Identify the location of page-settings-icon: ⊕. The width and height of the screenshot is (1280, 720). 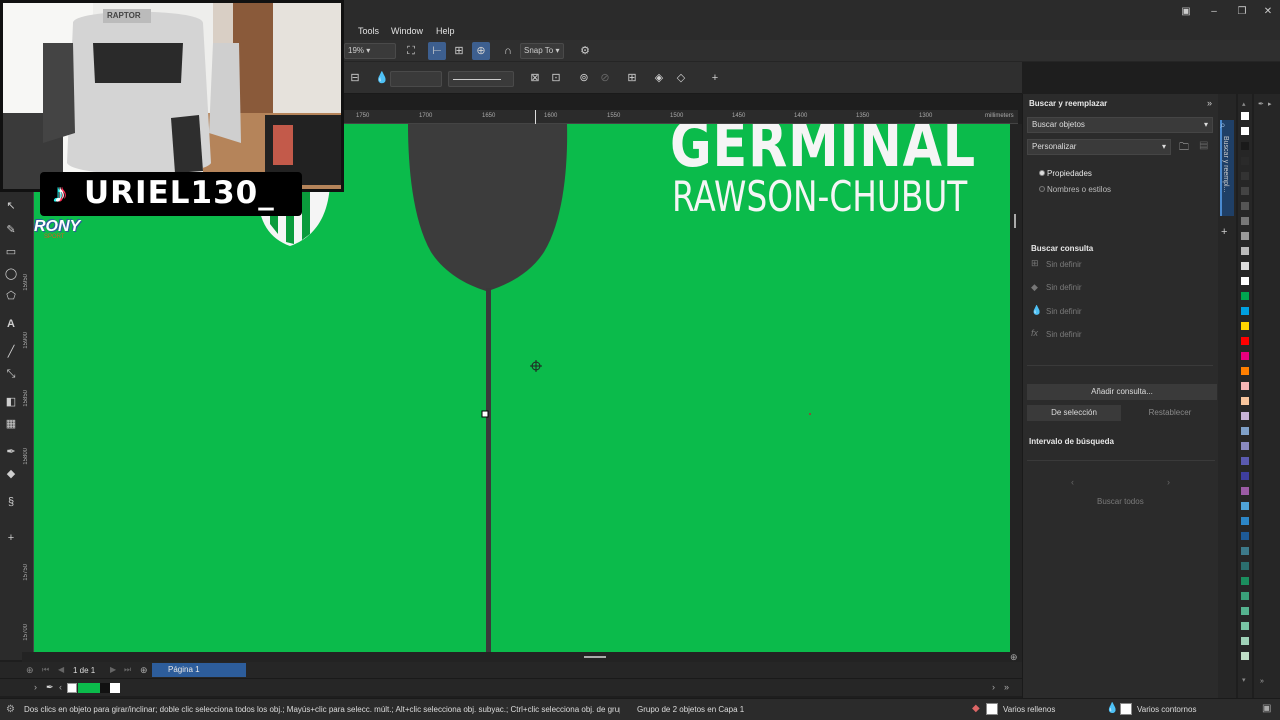
(30, 670).